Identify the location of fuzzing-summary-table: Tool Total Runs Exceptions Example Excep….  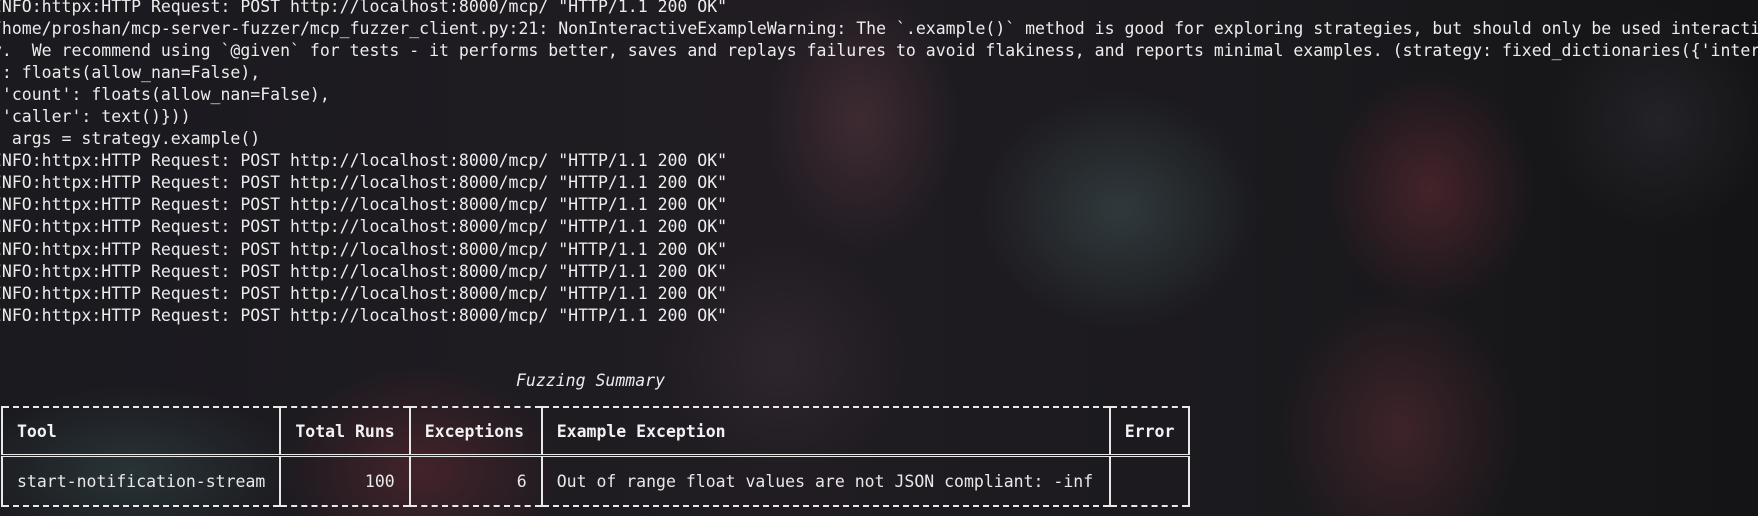
(595, 456).